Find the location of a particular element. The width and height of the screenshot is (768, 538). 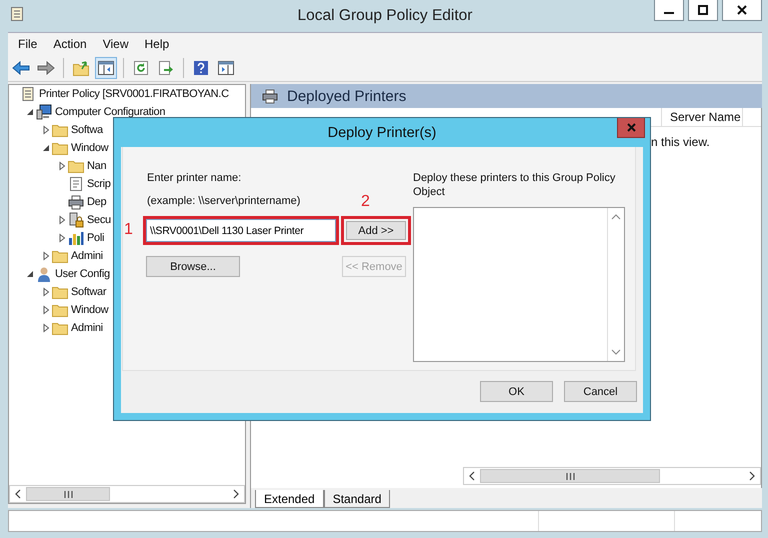

menu-item: Action is located at coordinates (70, 43).